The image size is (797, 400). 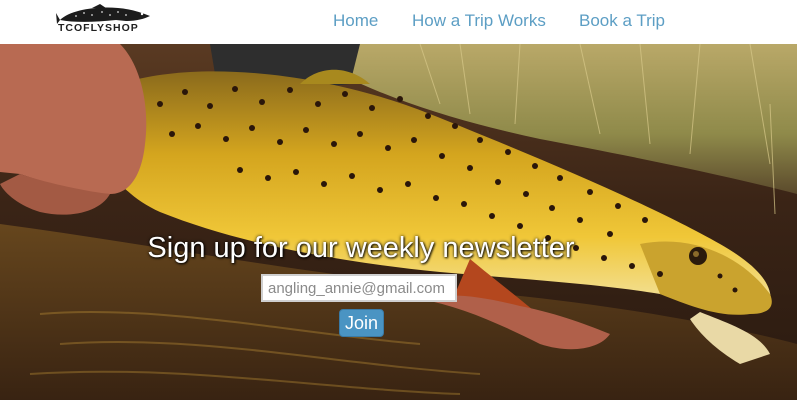 What do you see at coordinates (361, 248) in the screenshot?
I see `newsletter-headline: Sign up for our weekly newsletter` at bounding box center [361, 248].